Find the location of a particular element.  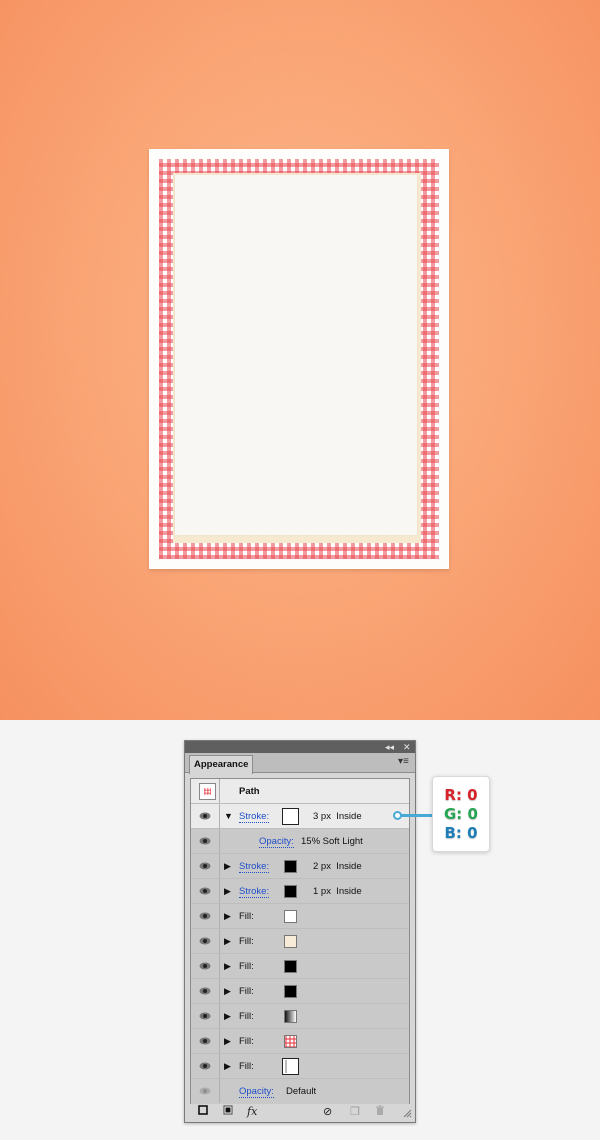

opacity-row: Opacity: Default is located at coordinates (300, 1091).